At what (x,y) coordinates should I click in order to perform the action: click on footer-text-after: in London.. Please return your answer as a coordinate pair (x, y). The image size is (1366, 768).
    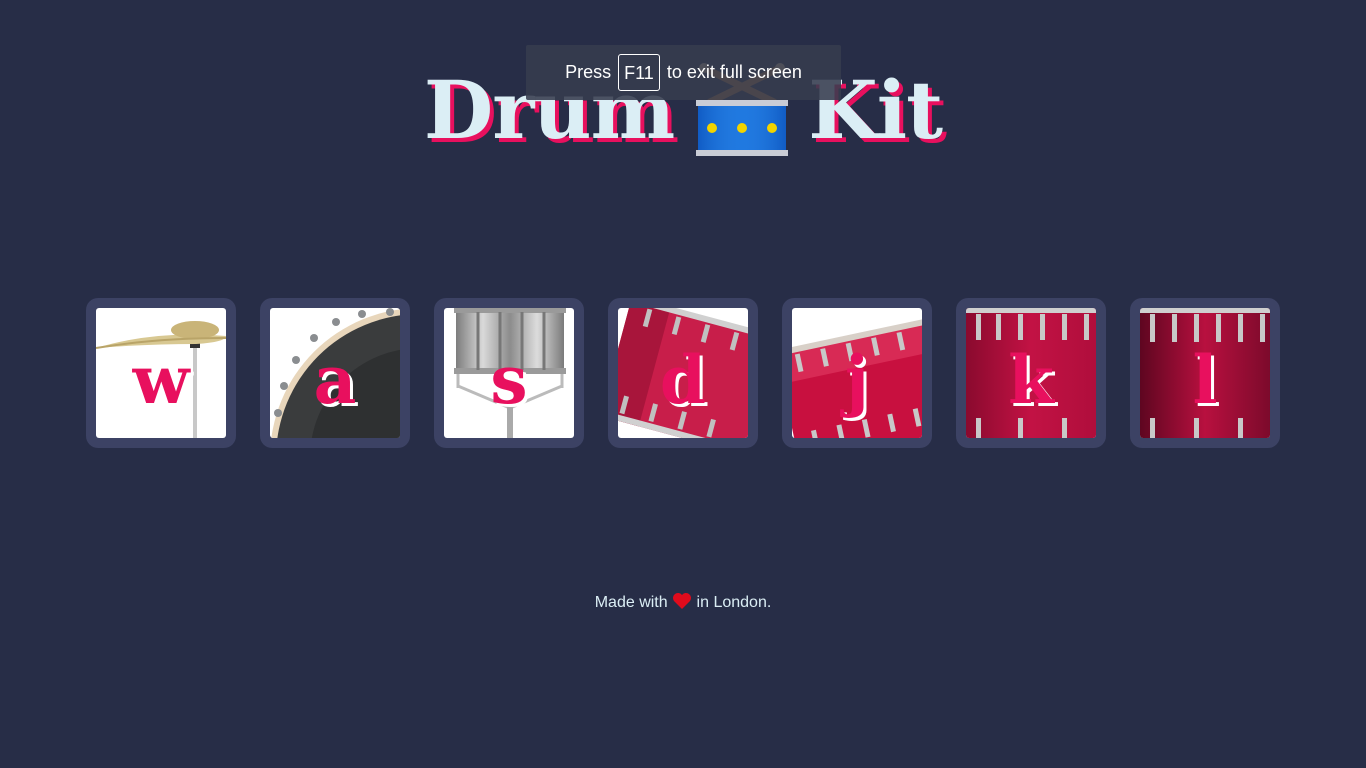
    Looking at the image, I should click on (734, 602).